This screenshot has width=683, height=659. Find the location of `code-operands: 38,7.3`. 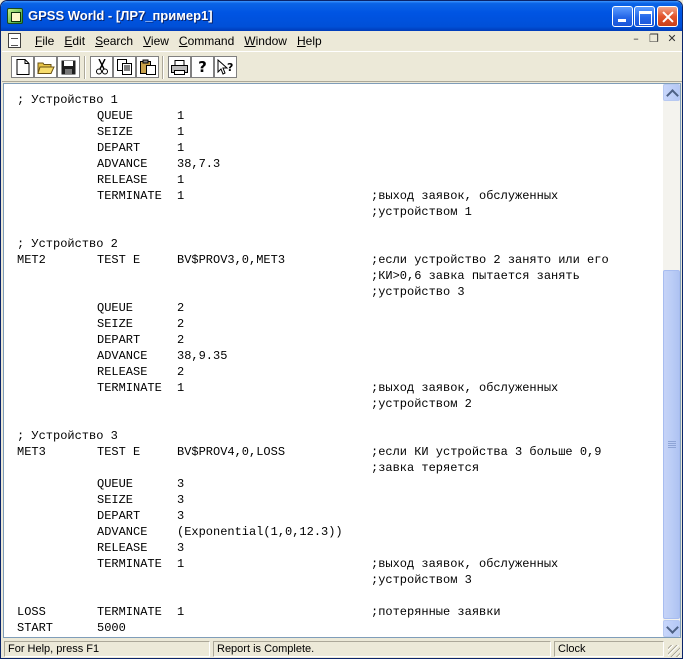

code-operands: 38,7.3 is located at coordinates (199, 164).